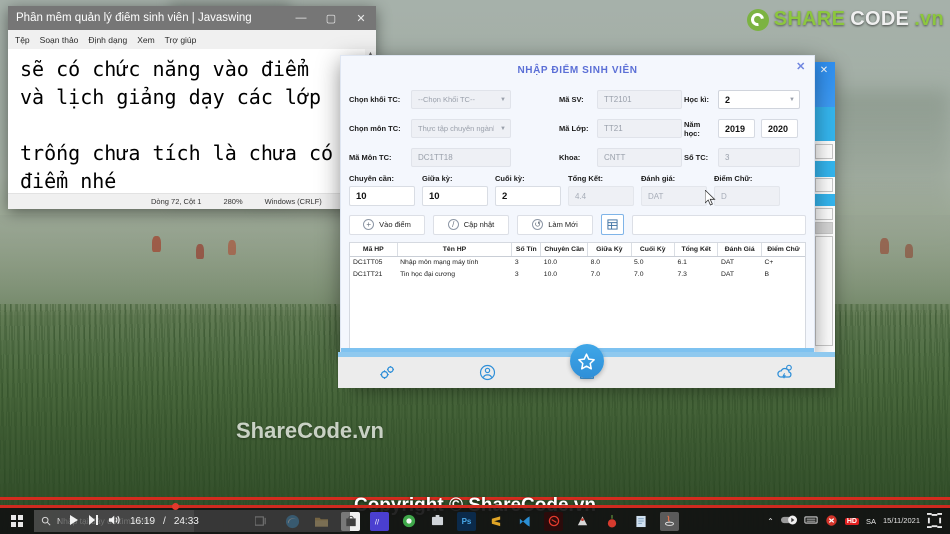  Describe the element at coordinates (564, 250) in the screenshot. I see `col-chuyen-can: Chuyên Cần` at that location.